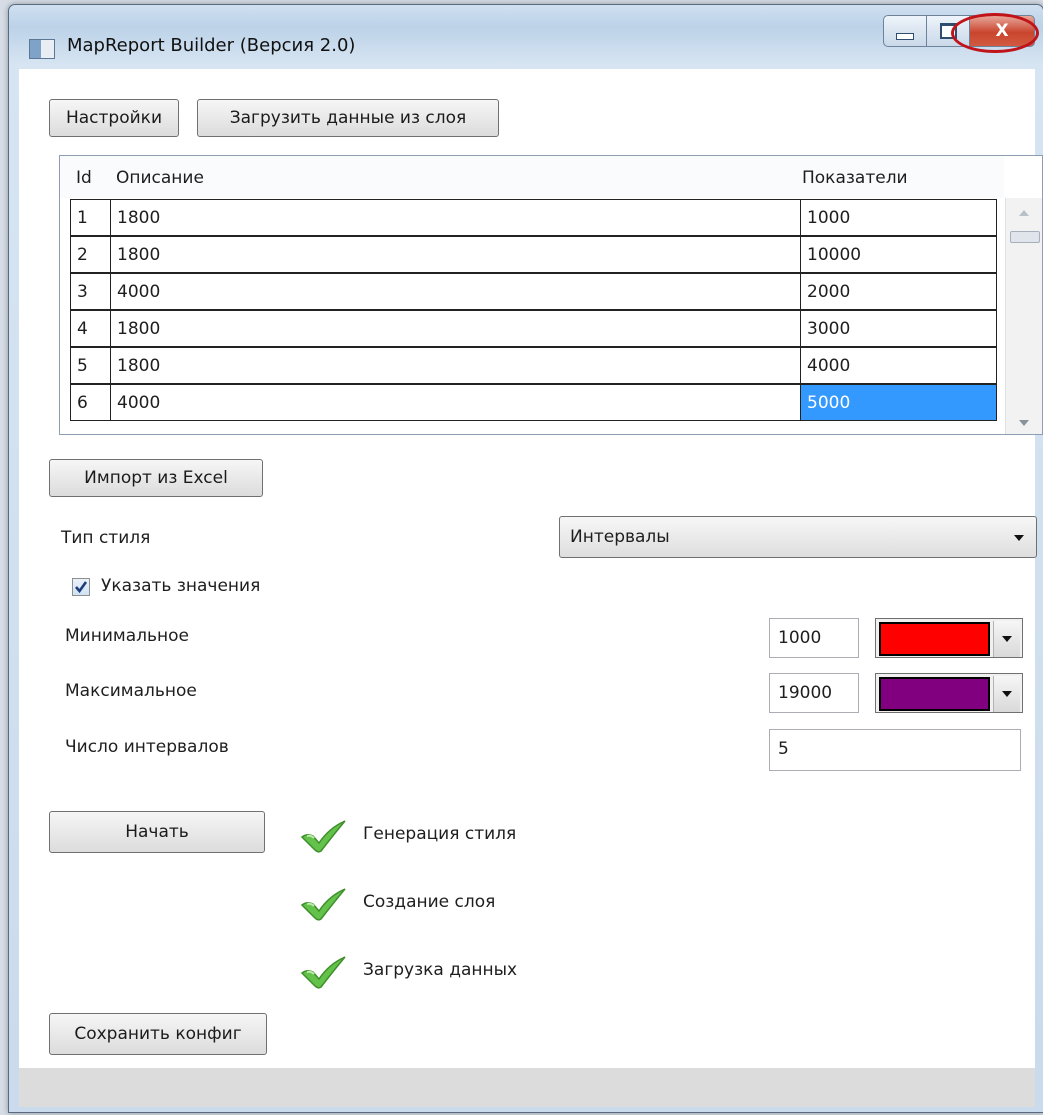  I want to click on scroll-down-icon, so click(1024, 423).